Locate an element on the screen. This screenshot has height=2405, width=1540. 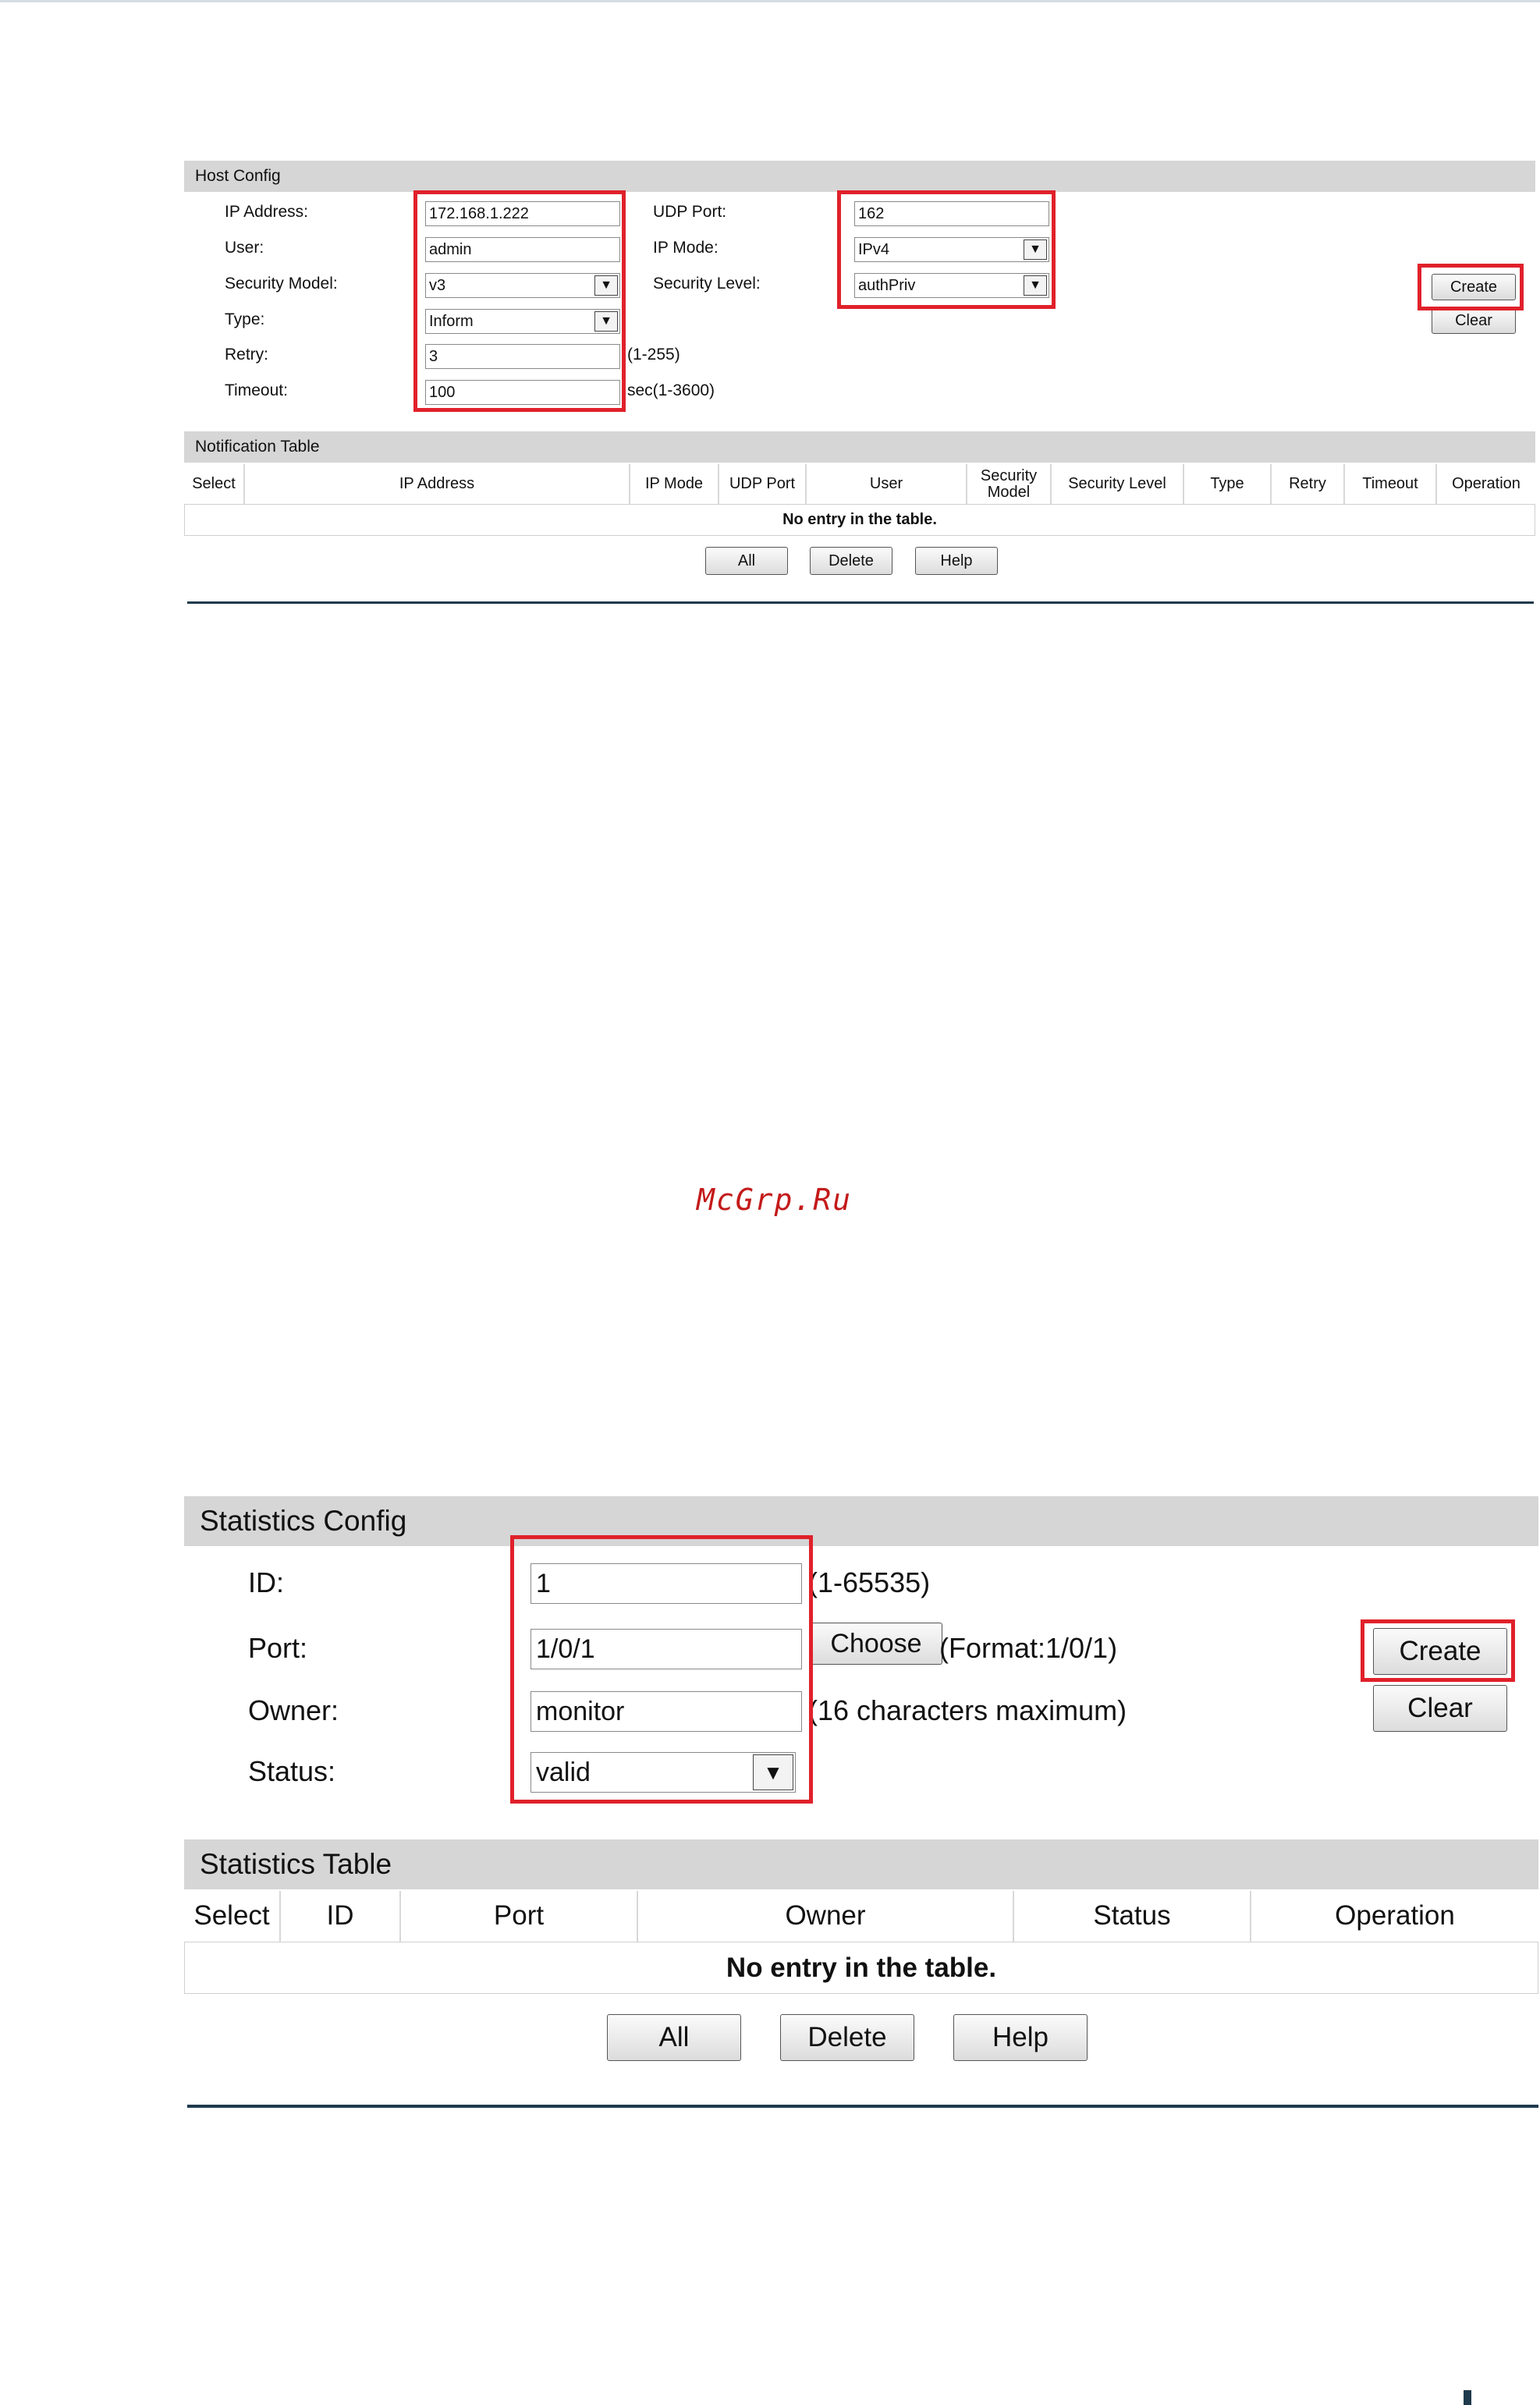
col-ip-mode: IP Mode is located at coordinates (674, 484).